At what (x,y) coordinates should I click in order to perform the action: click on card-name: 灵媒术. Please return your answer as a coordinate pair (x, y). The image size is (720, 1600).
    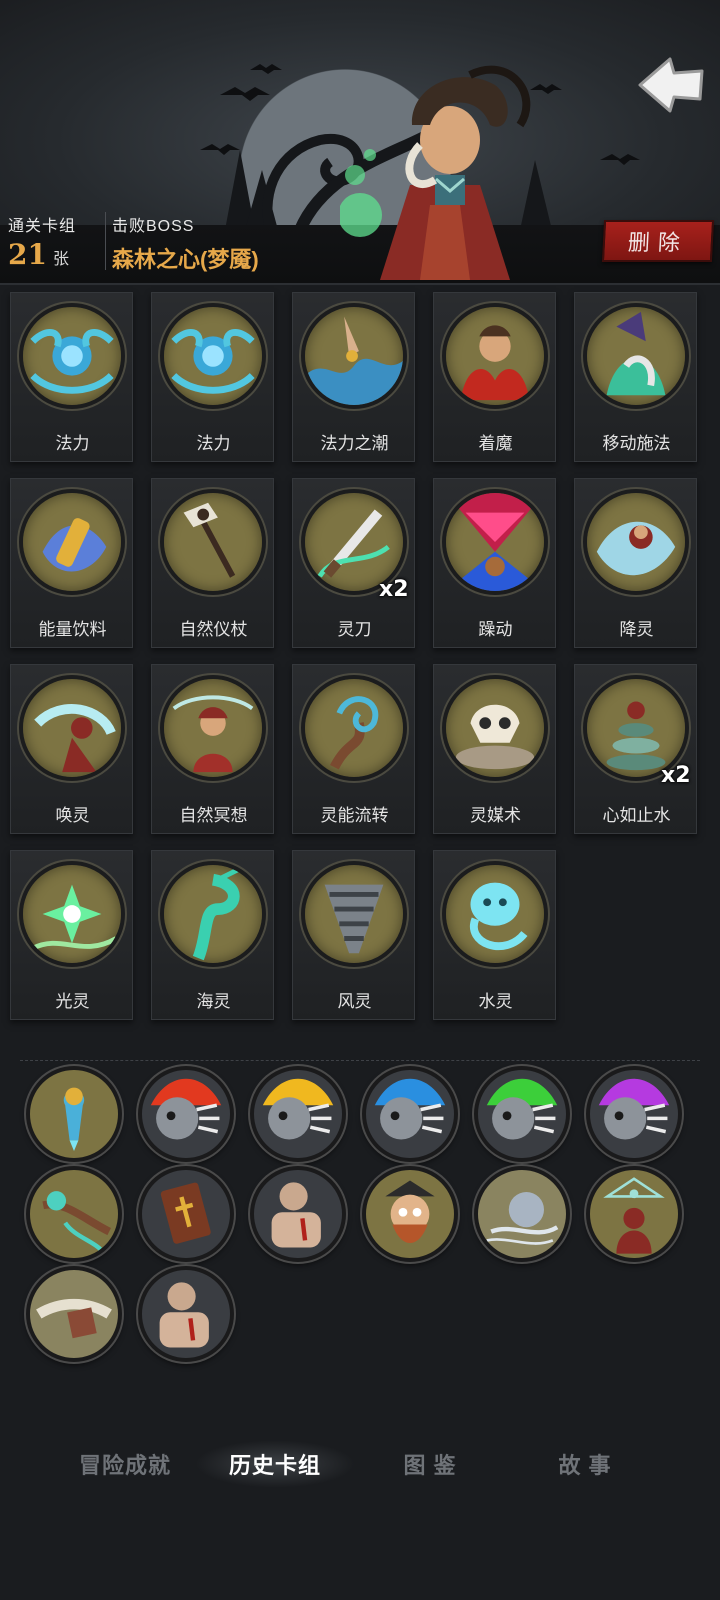
    Looking at the image, I should click on (495, 815).